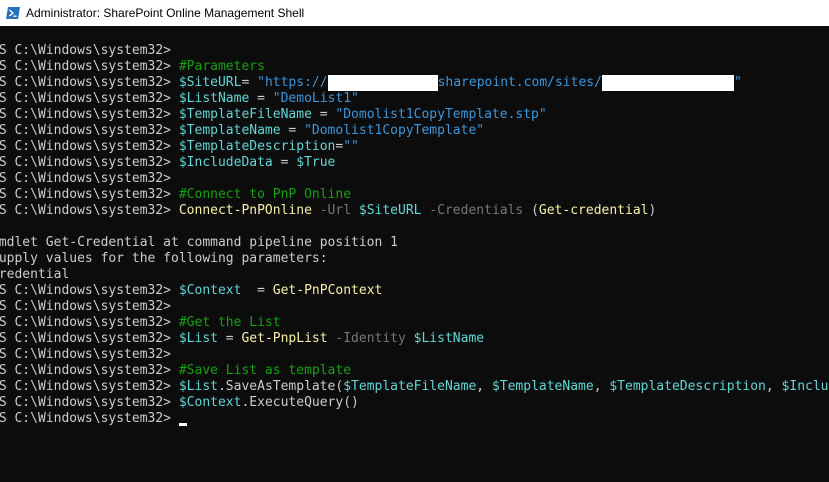  Describe the element at coordinates (265, 370) in the screenshot. I see `console-text-segment: #Save List as template` at that location.